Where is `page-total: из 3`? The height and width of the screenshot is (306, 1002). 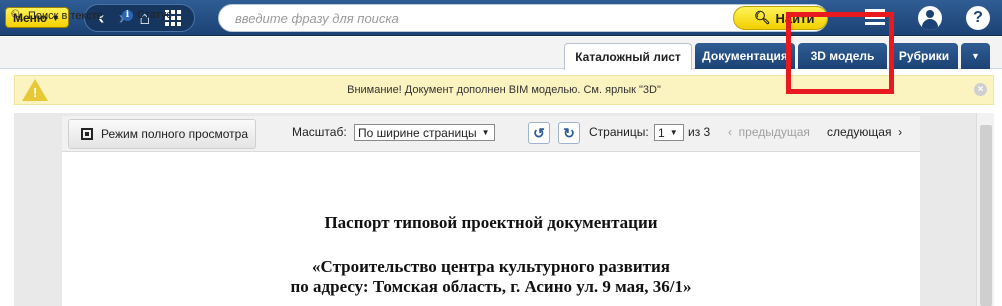
page-total: из 3 is located at coordinates (699, 132).